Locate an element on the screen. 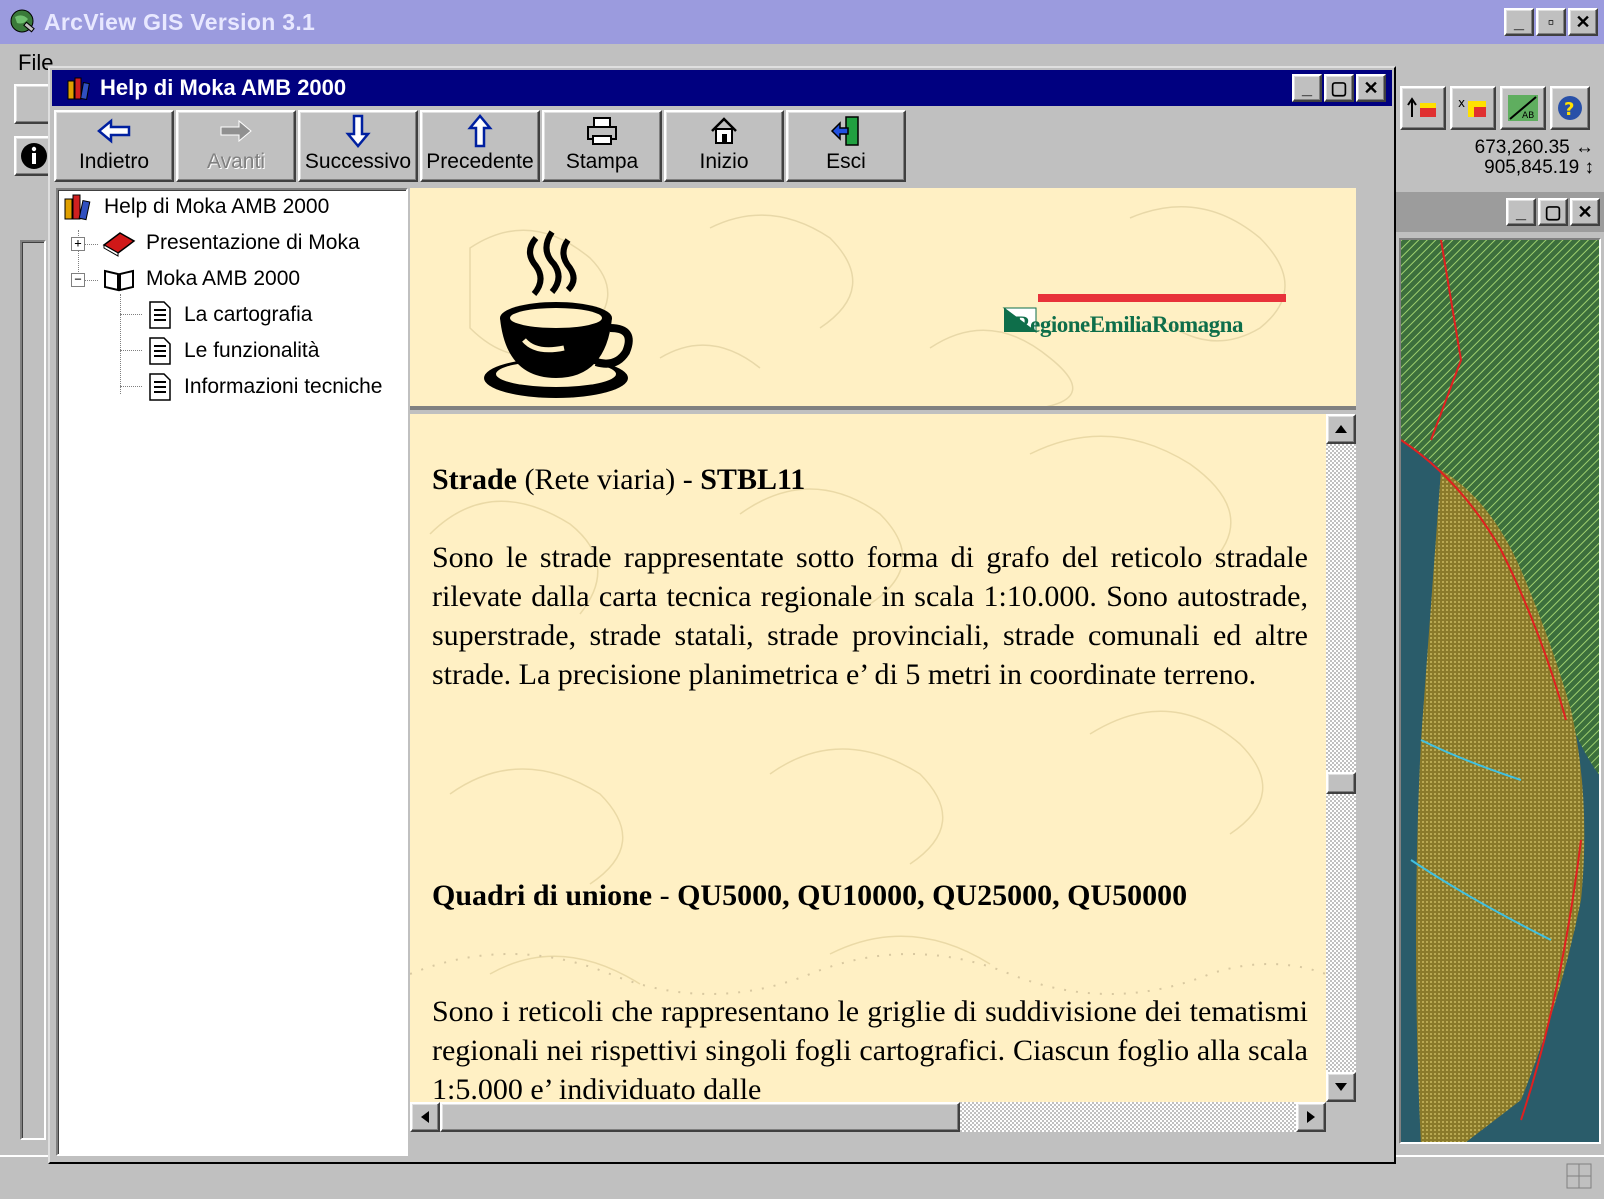 The width and height of the screenshot is (1604, 1199). project-window-edge is located at coordinates (33, 690).